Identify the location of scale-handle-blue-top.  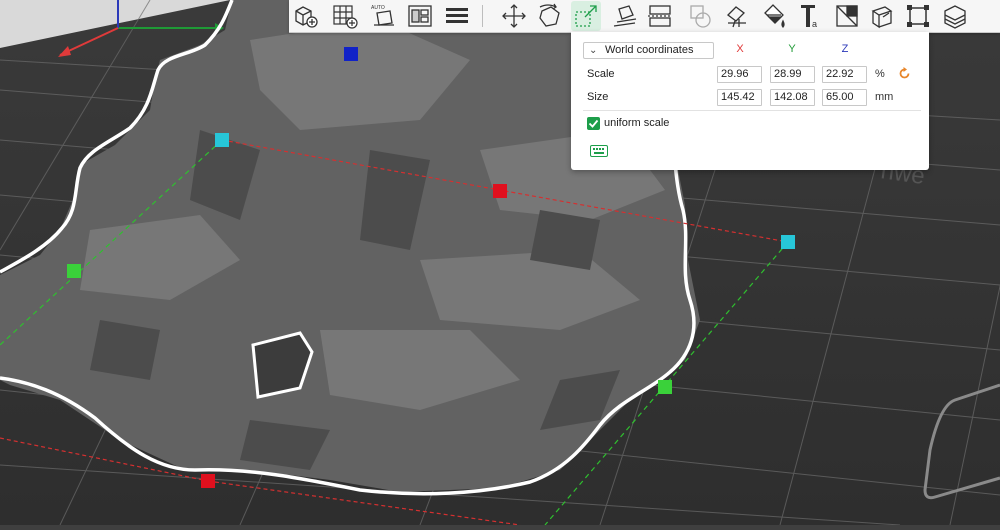
(351, 54).